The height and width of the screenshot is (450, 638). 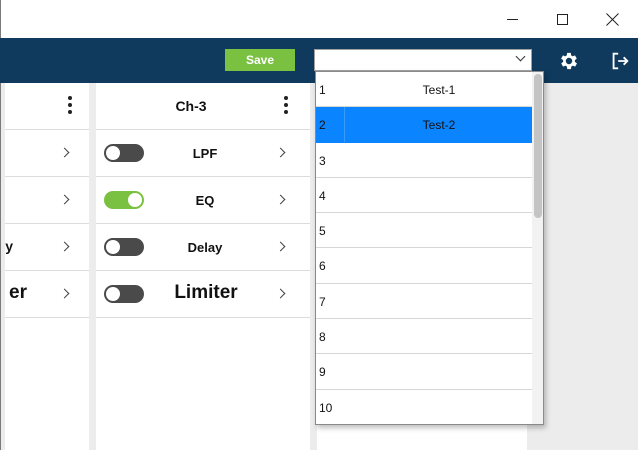 I want to click on preset-option-5: 5, so click(x=424, y=231).